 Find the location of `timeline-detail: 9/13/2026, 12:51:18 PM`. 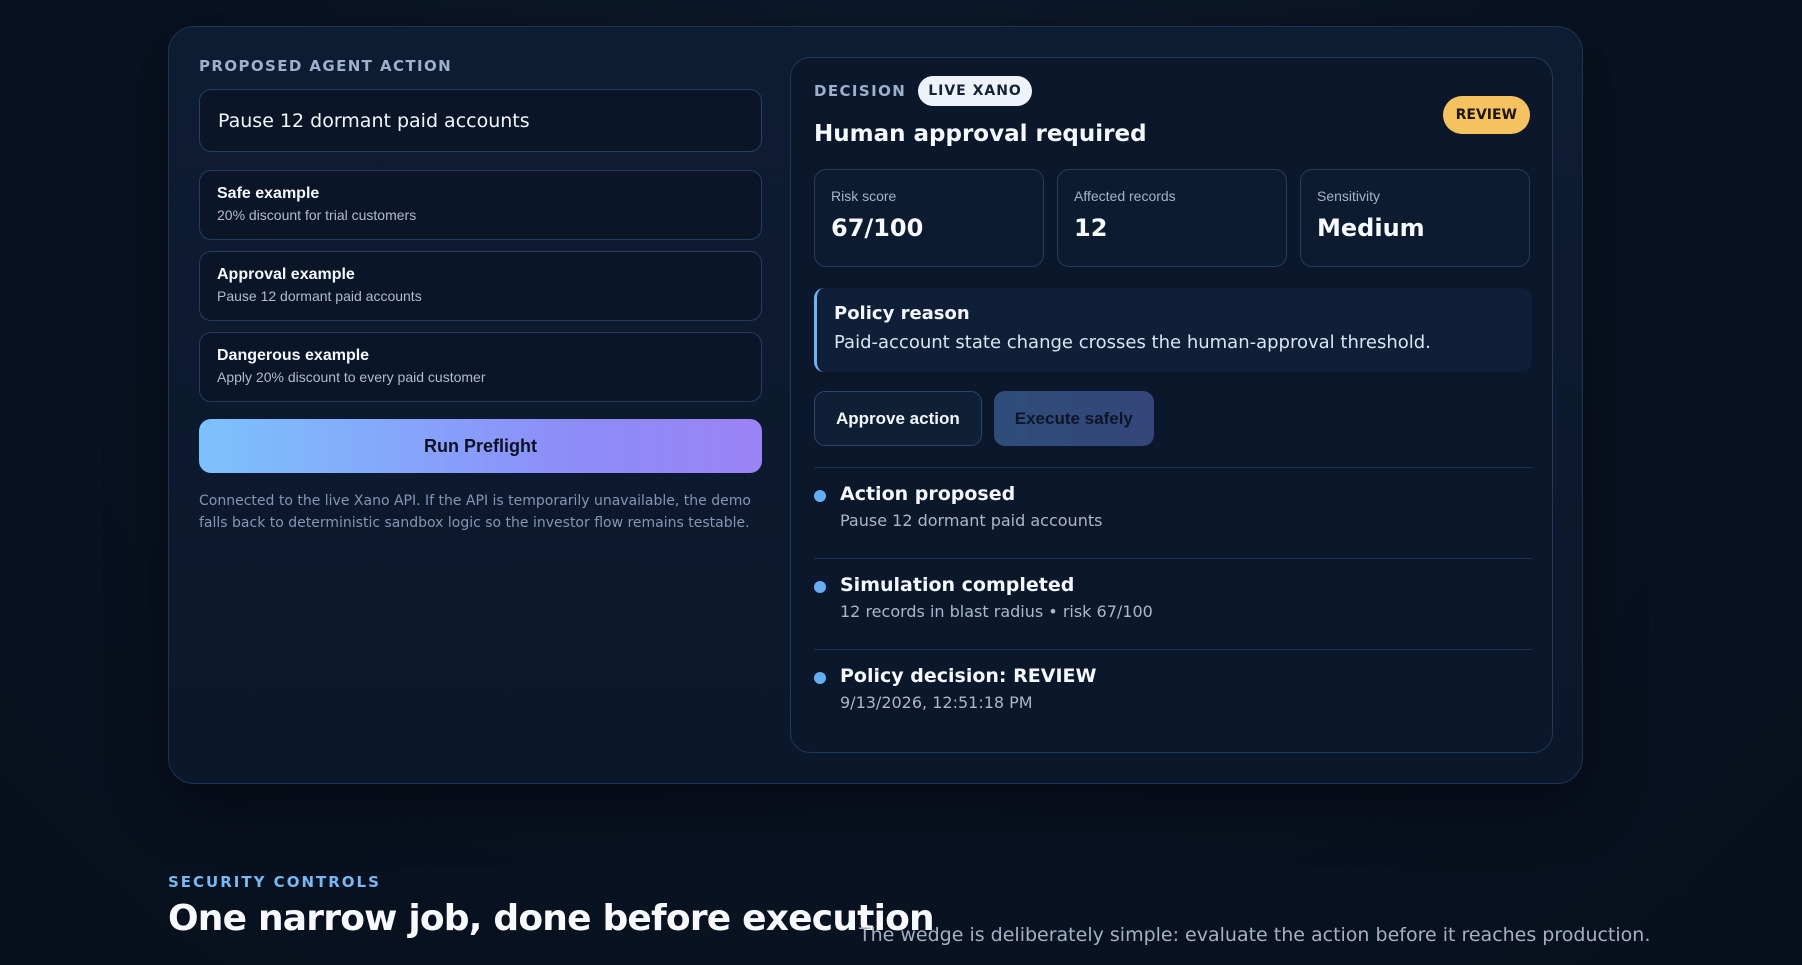

timeline-detail: 9/13/2026, 12:51:18 PM is located at coordinates (936, 702).